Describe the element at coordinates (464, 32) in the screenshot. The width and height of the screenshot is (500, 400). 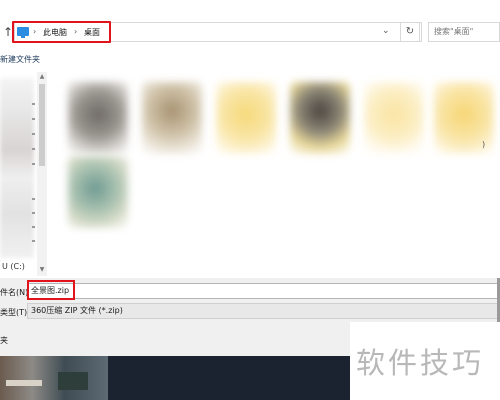
I see `search-input: 搜索"桌面"` at that location.